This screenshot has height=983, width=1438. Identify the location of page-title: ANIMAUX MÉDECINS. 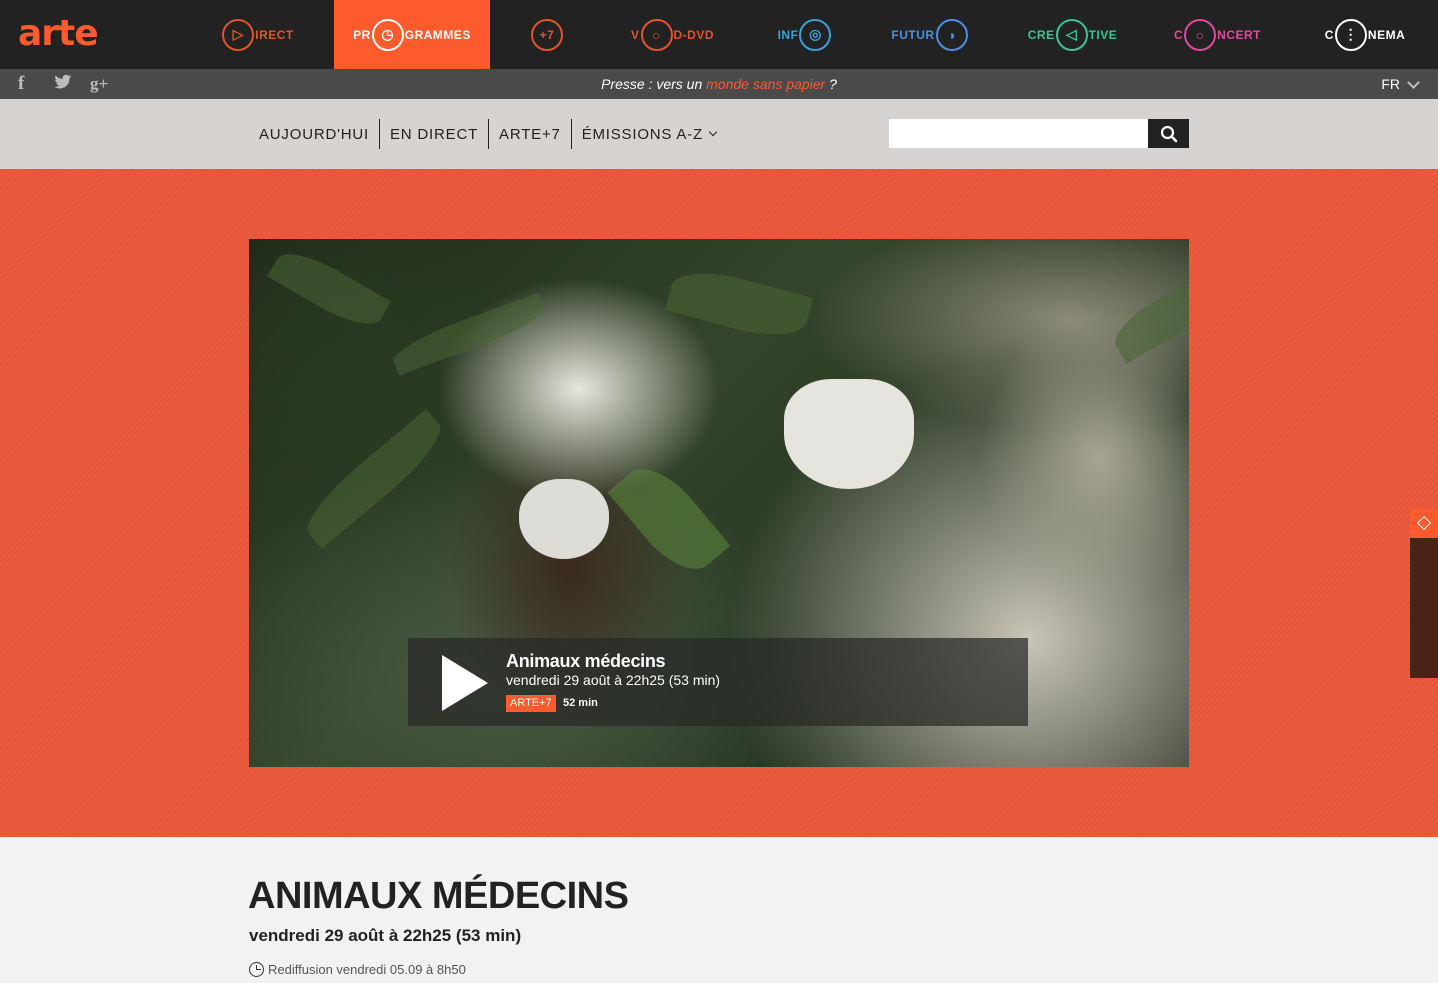
(438, 896).